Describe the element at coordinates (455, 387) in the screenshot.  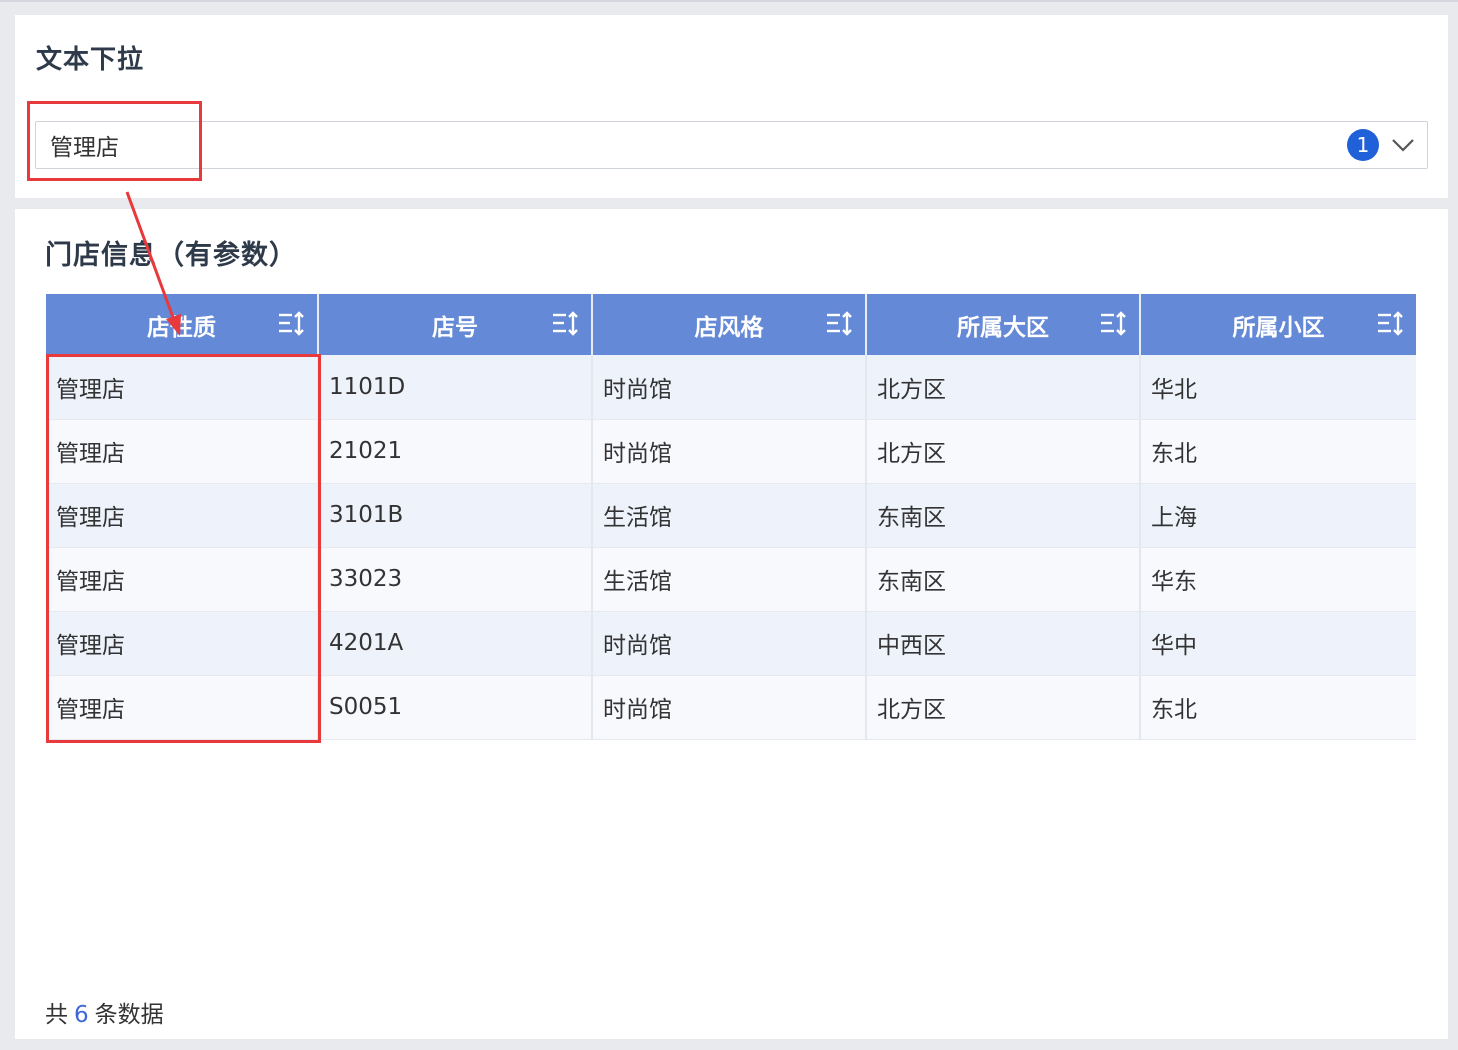
I see `table-cell: 1101D` at that location.